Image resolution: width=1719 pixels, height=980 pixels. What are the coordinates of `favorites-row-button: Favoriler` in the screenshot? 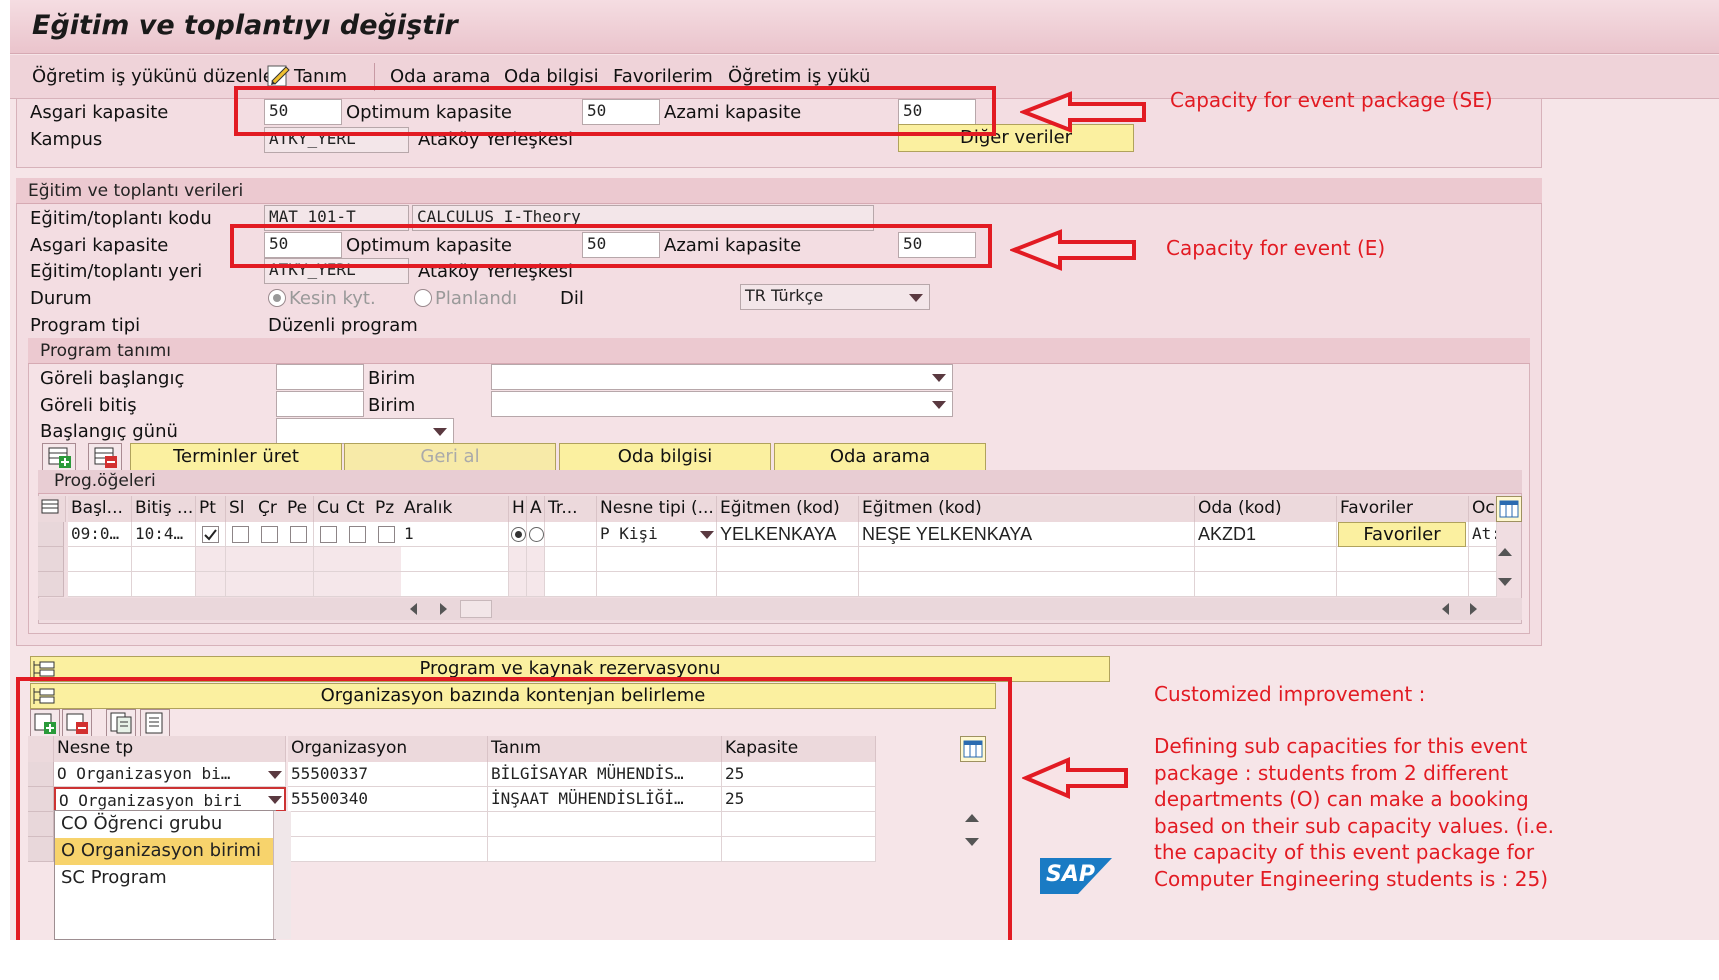 It's located at (1402, 534).